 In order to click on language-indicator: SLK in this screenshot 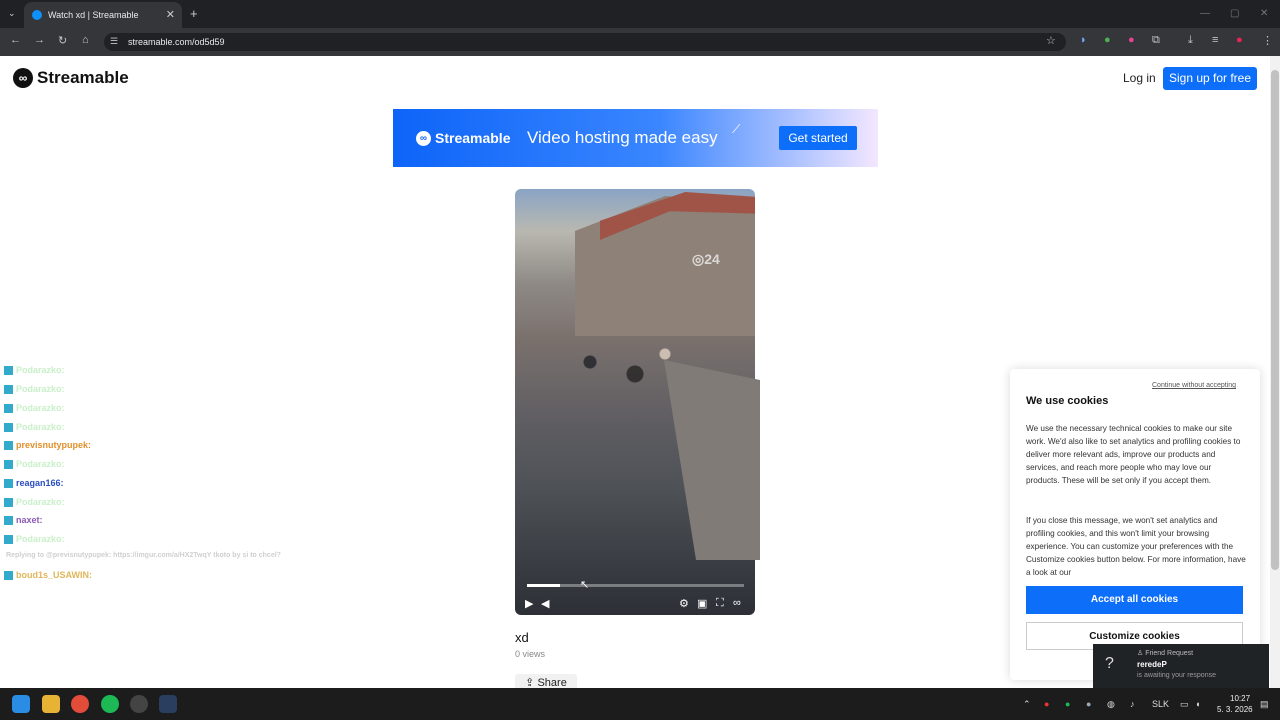, I will do `click(1160, 704)`.